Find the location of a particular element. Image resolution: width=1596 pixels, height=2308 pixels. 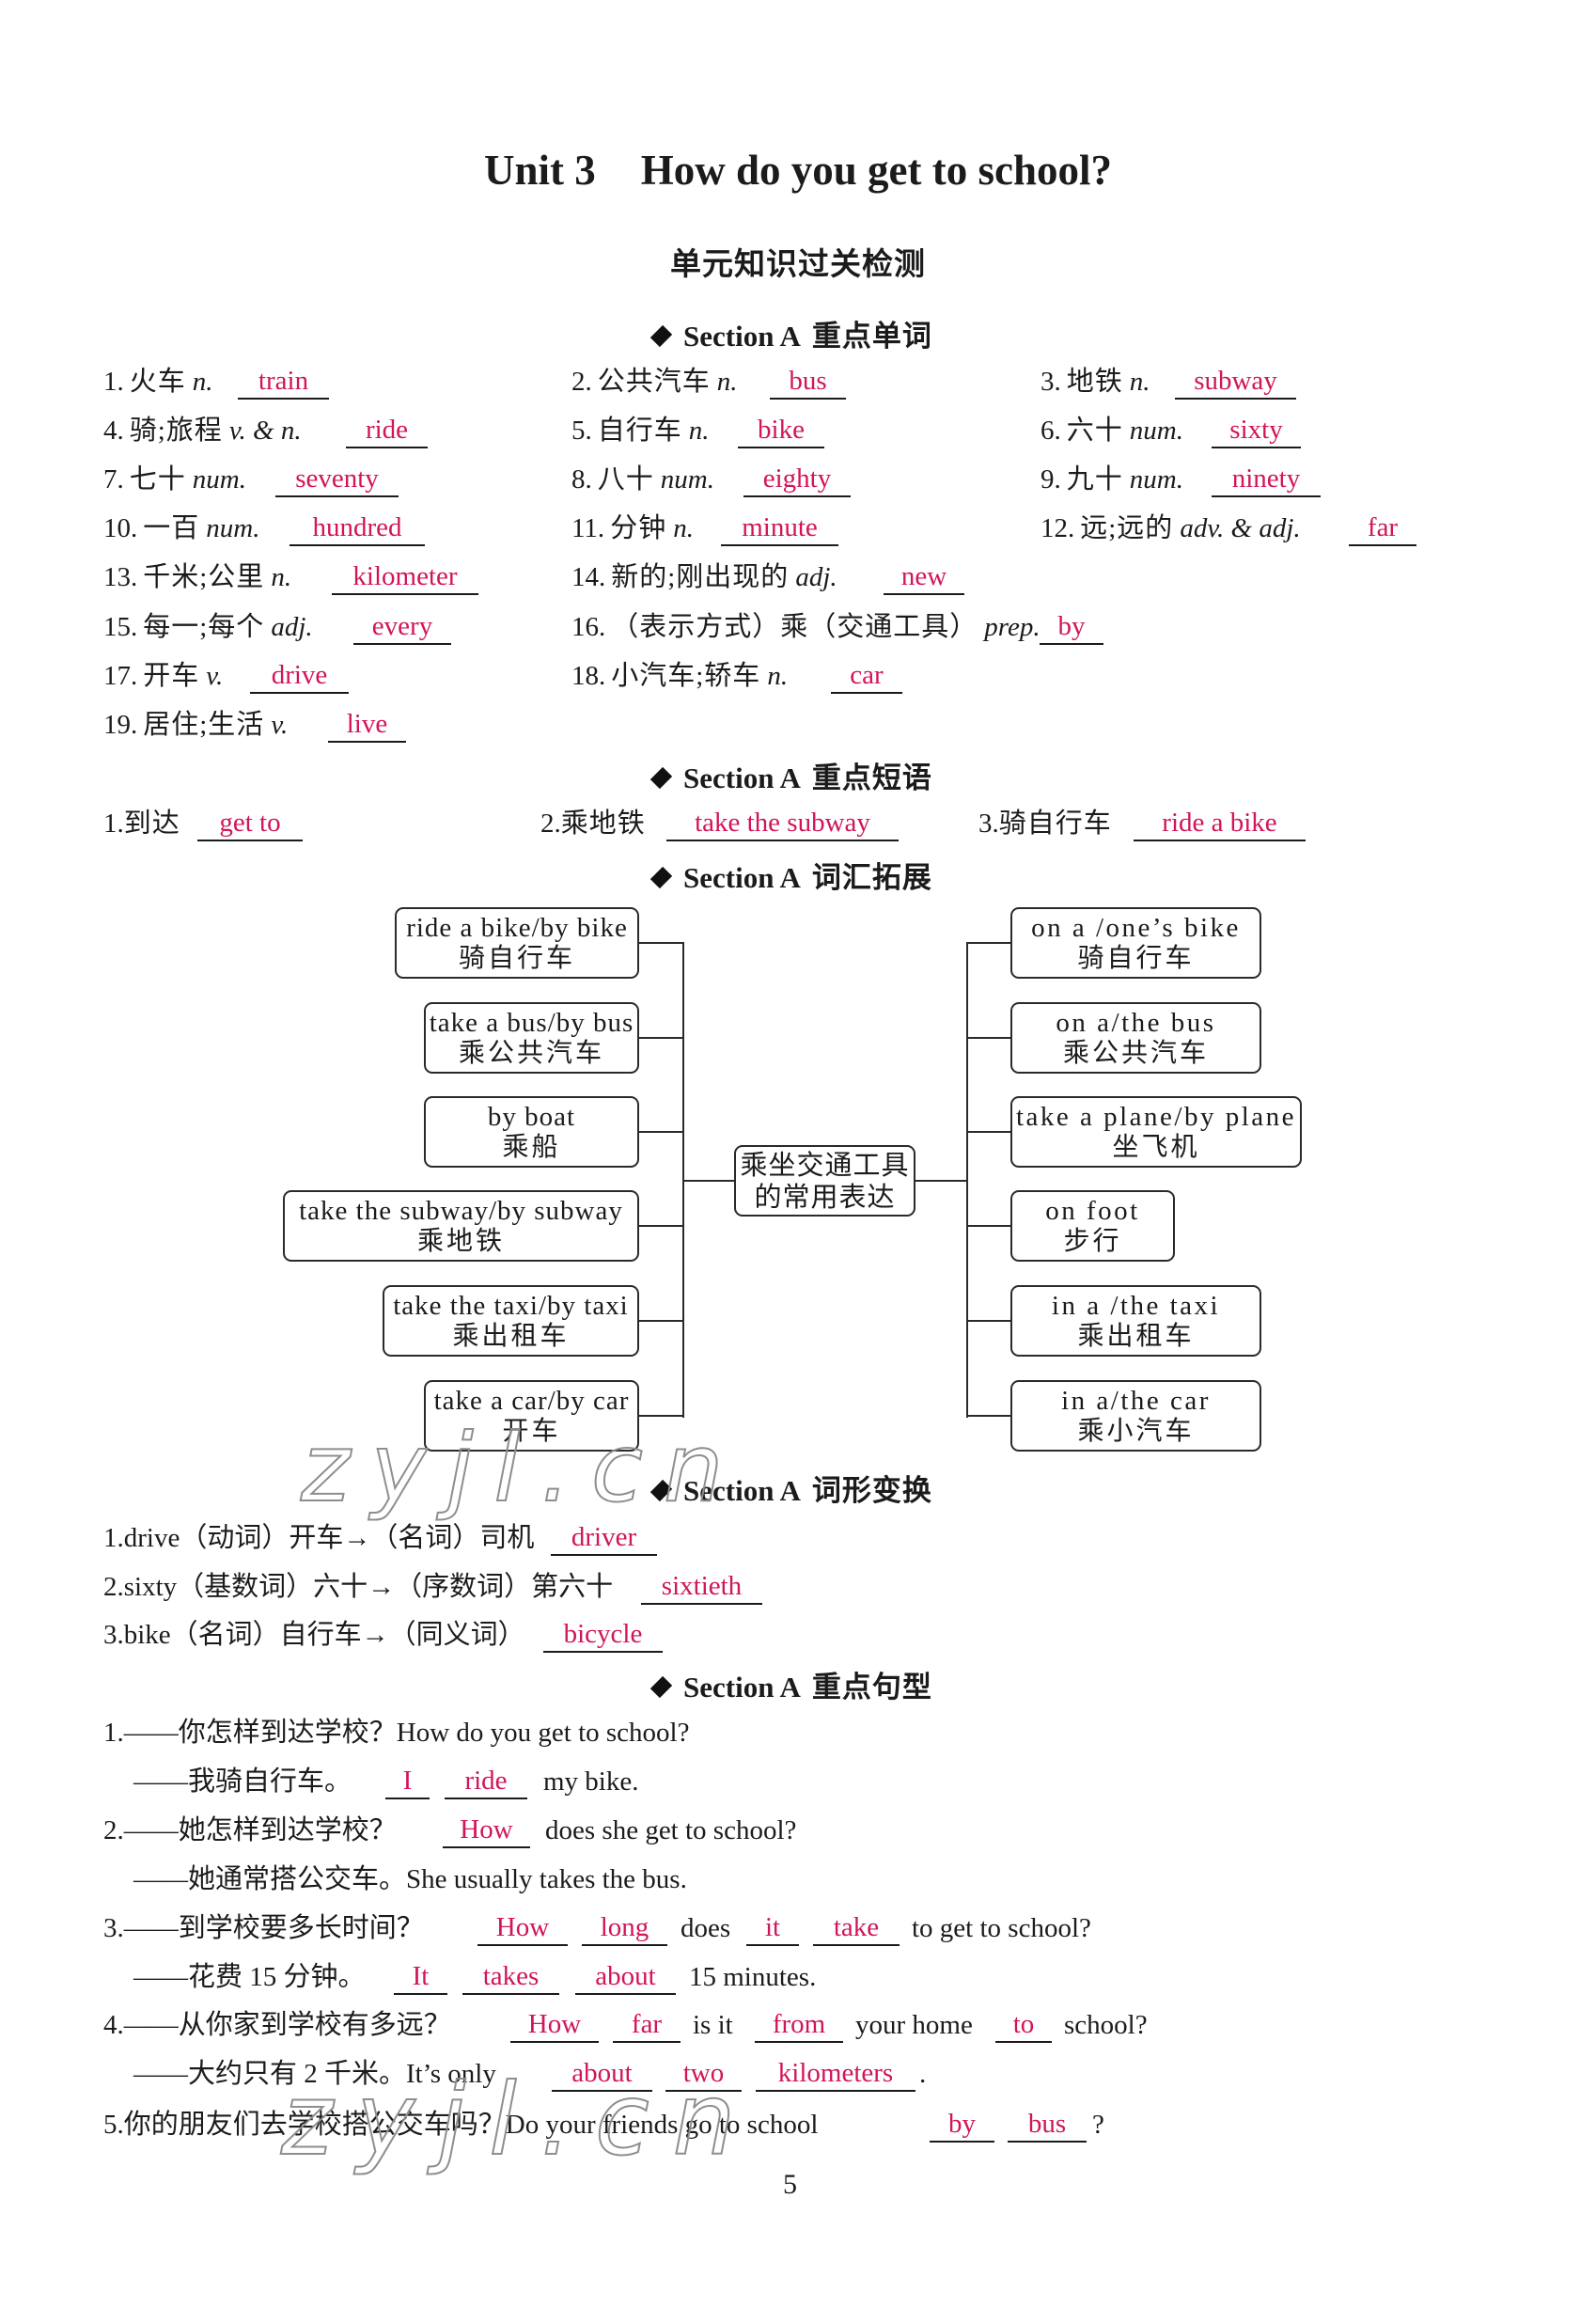

diagram-box-right: on foot 步行 is located at coordinates (1092, 1226).